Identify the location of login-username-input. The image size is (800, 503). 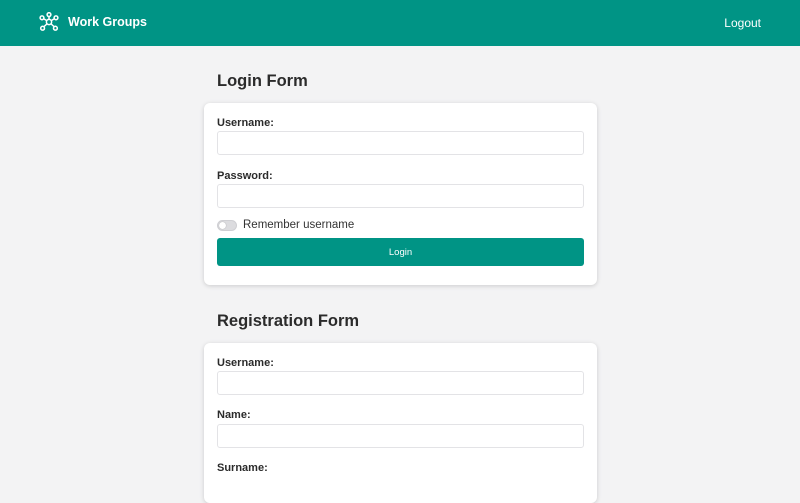
(400, 143).